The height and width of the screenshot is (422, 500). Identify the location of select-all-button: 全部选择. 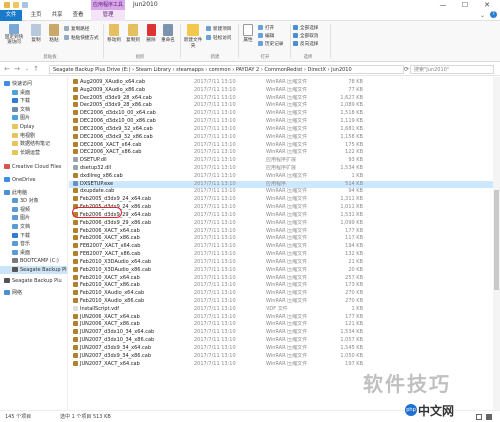
(305, 28).